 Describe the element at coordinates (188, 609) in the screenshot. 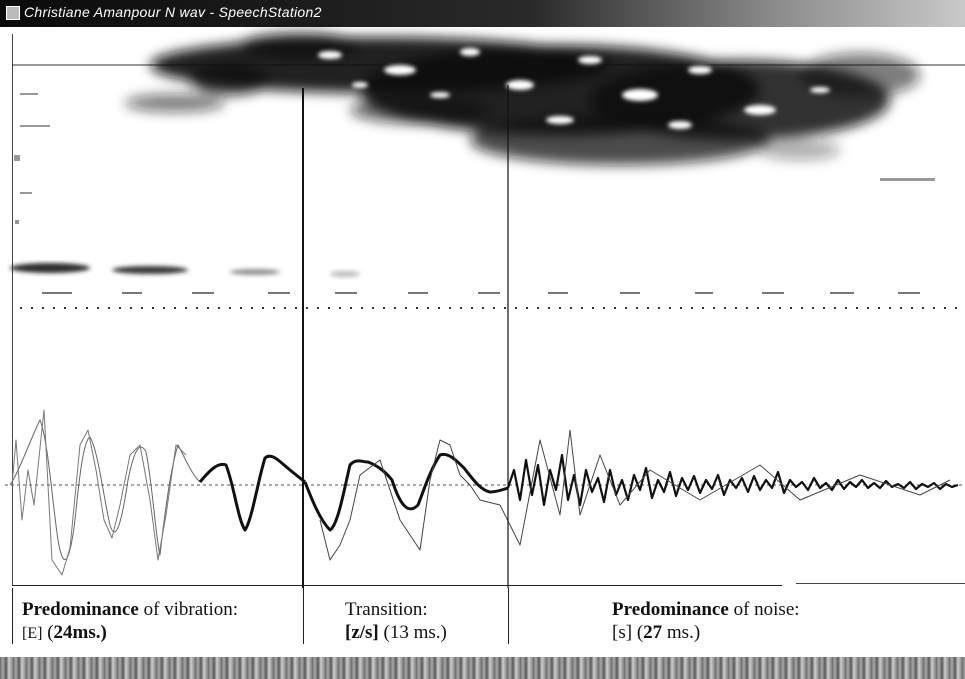

I see `segment-vibration-heading: of vibration:` at that location.